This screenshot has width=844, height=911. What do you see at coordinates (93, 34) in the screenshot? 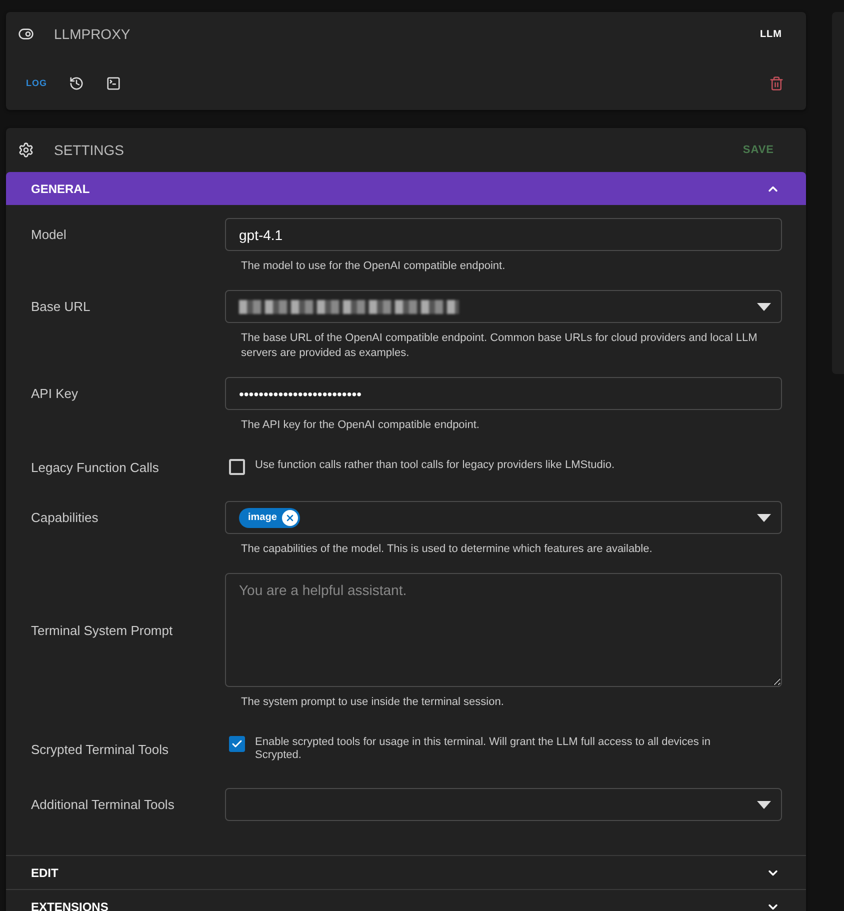
I see `plugin-title: LLMPROXY` at bounding box center [93, 34].